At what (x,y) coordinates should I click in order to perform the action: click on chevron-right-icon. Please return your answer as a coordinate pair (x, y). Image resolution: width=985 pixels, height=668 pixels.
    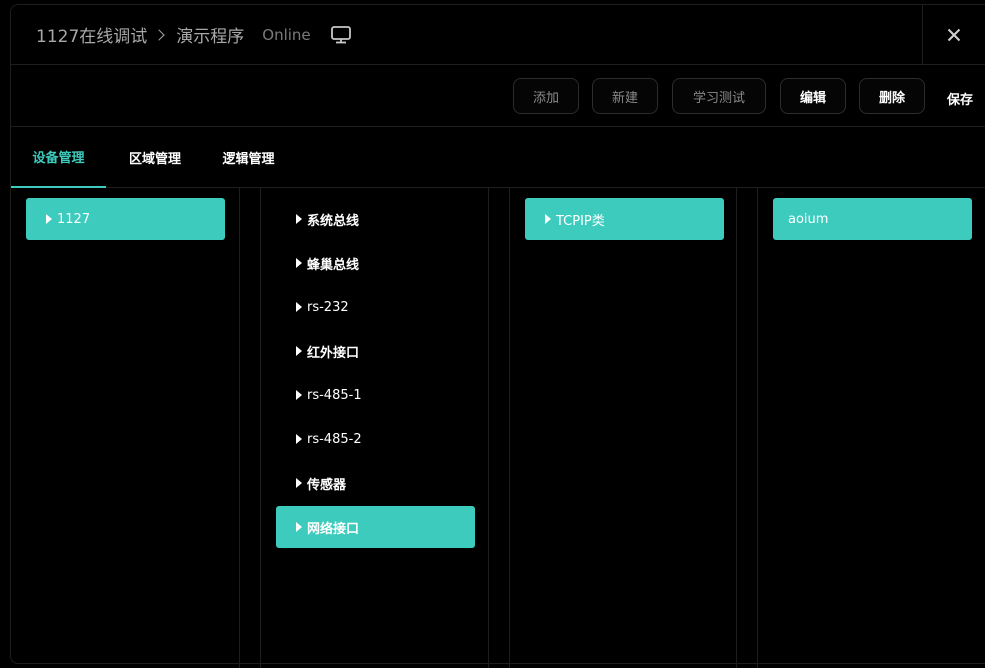
    Looking at the image, I should click on (159, 34).